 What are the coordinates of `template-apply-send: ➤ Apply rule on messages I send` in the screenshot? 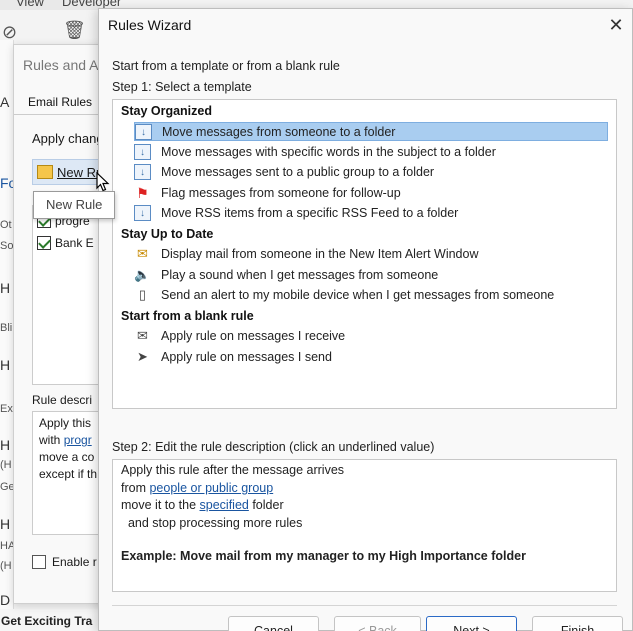 It's located at (371, 357).